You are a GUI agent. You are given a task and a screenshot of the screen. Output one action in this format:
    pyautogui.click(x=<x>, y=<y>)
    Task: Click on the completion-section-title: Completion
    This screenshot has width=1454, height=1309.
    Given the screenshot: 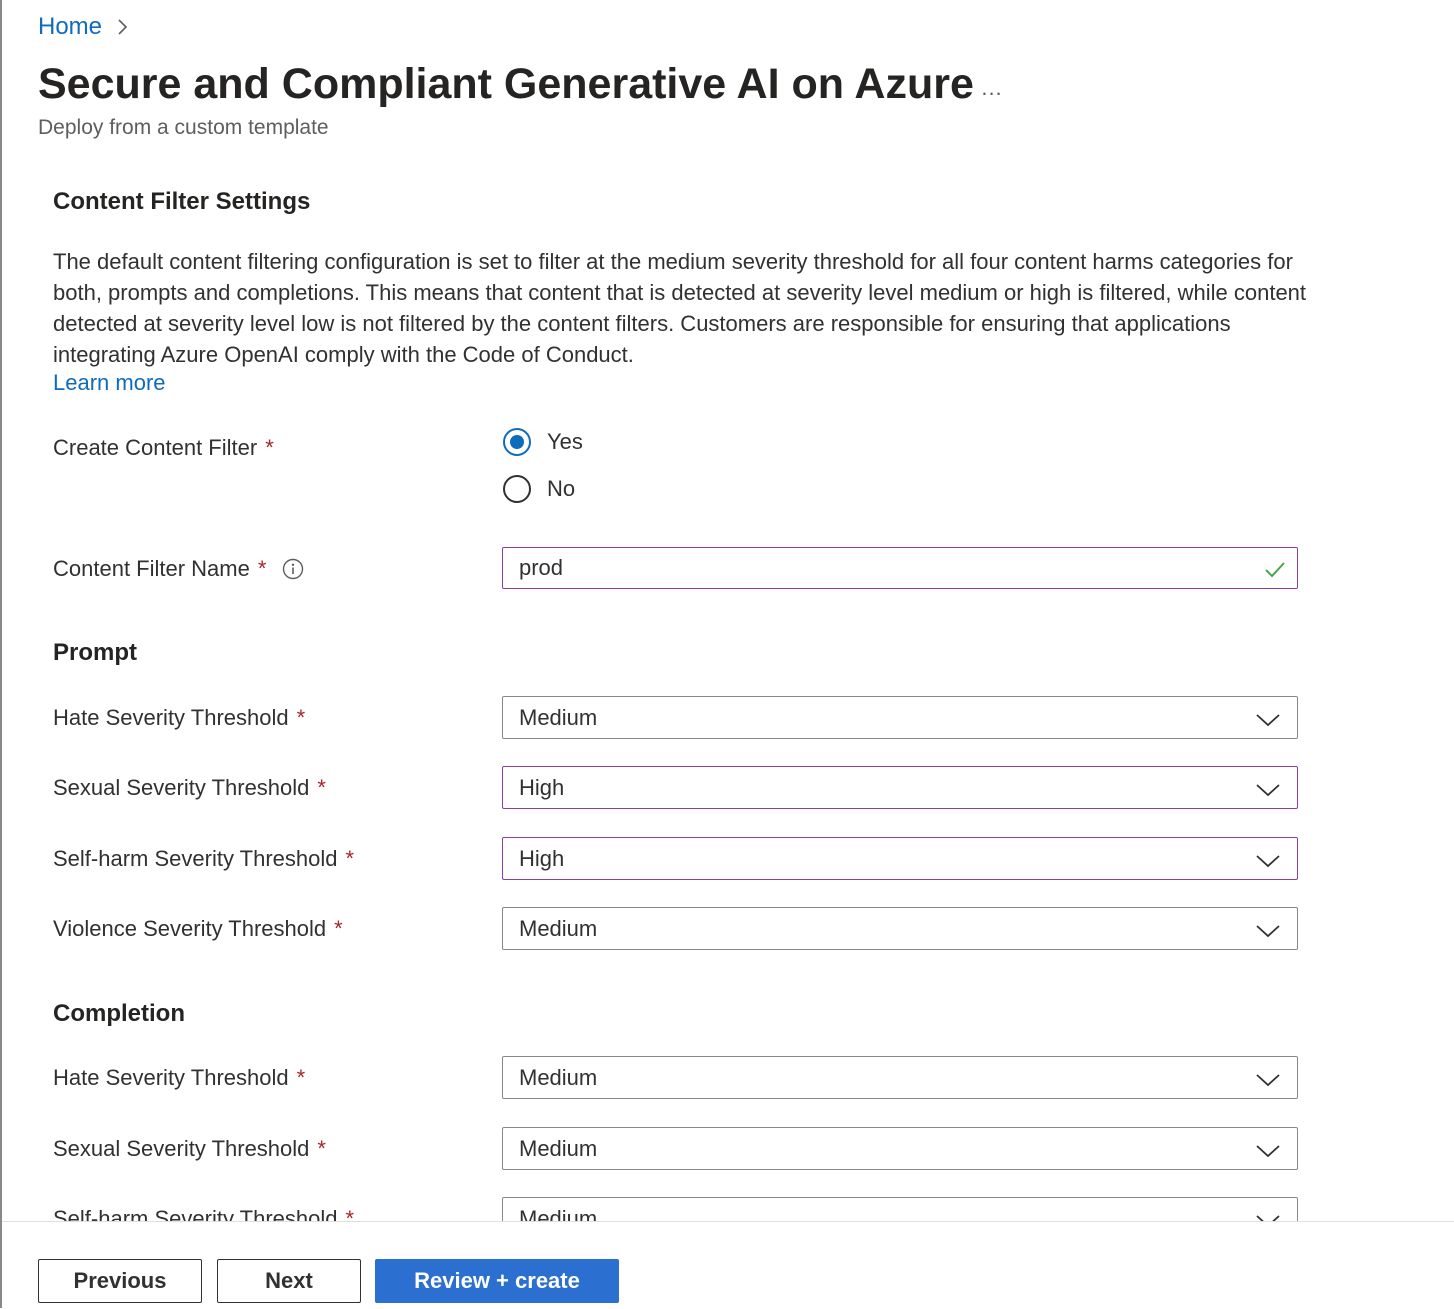 What is the action you would take?
    pyautogui.click(x=119, y=1013)
    